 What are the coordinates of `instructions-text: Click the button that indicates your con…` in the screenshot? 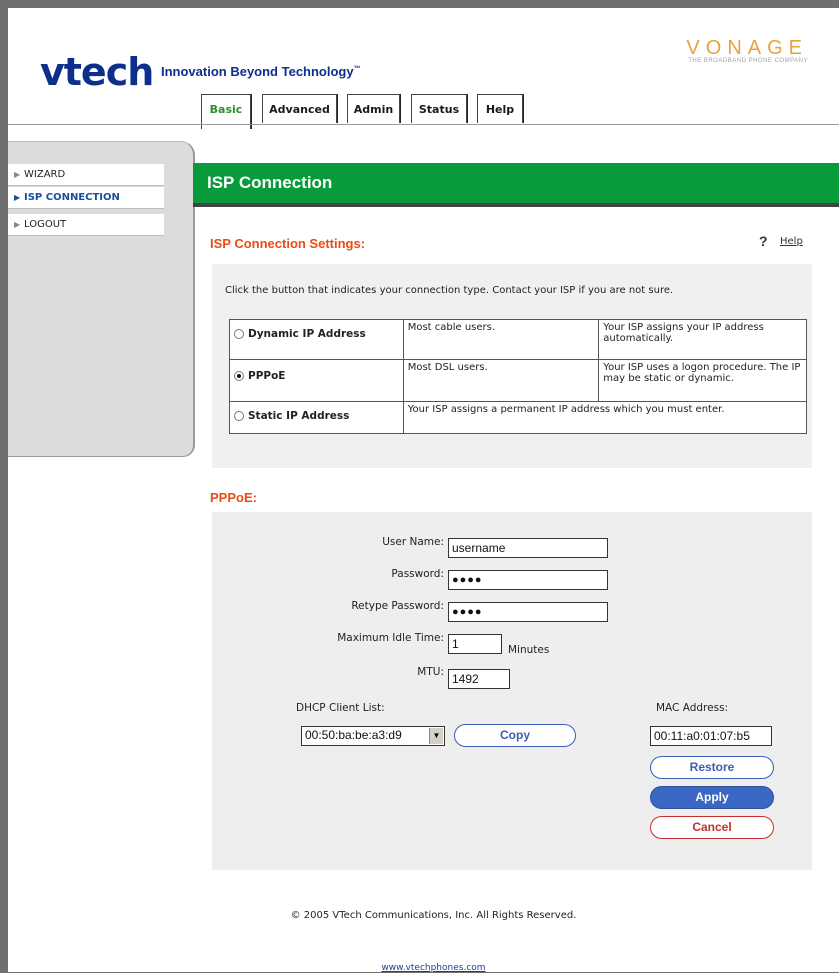 It's located at (449, 290).